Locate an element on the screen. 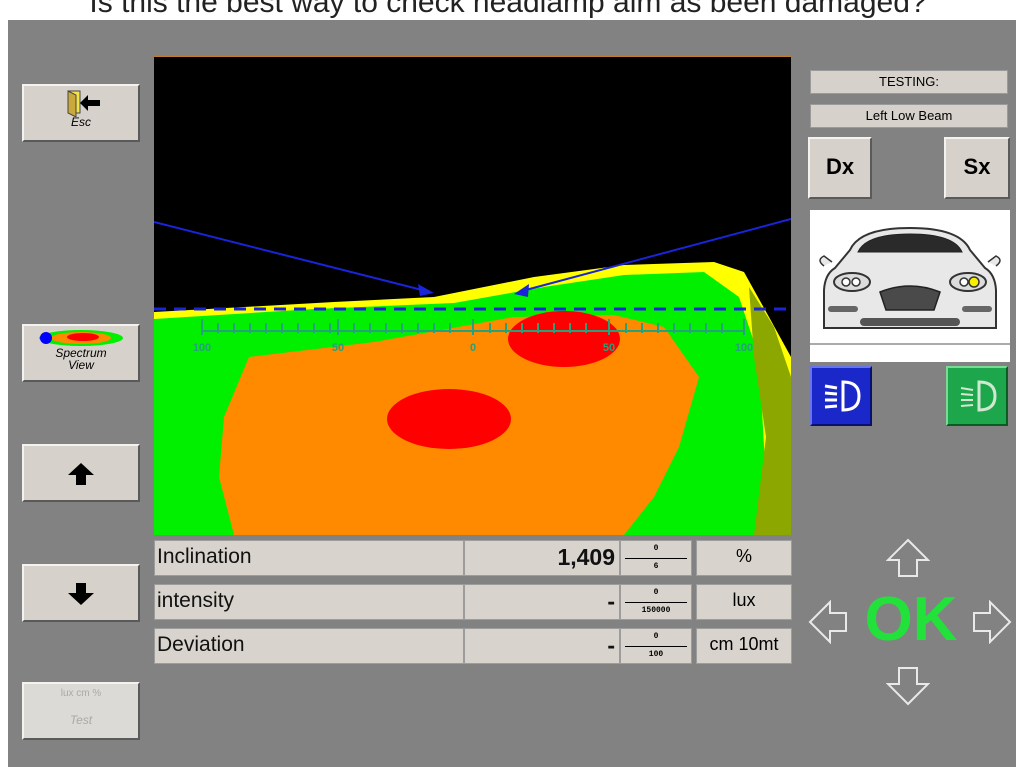 This screenshot has width=1016, height=767. car-front-icon is located at coordinates (910, 285).